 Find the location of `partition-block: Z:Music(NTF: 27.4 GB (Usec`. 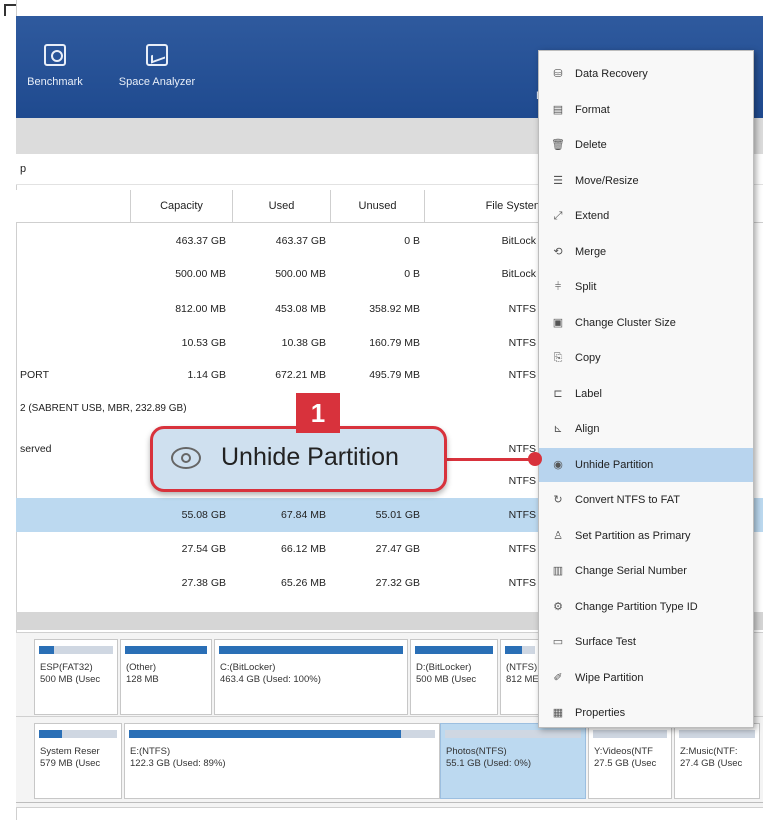

partition-block: Z:Music(NTF: 27.4 GB (Usec is located at coordinates (717, 761).